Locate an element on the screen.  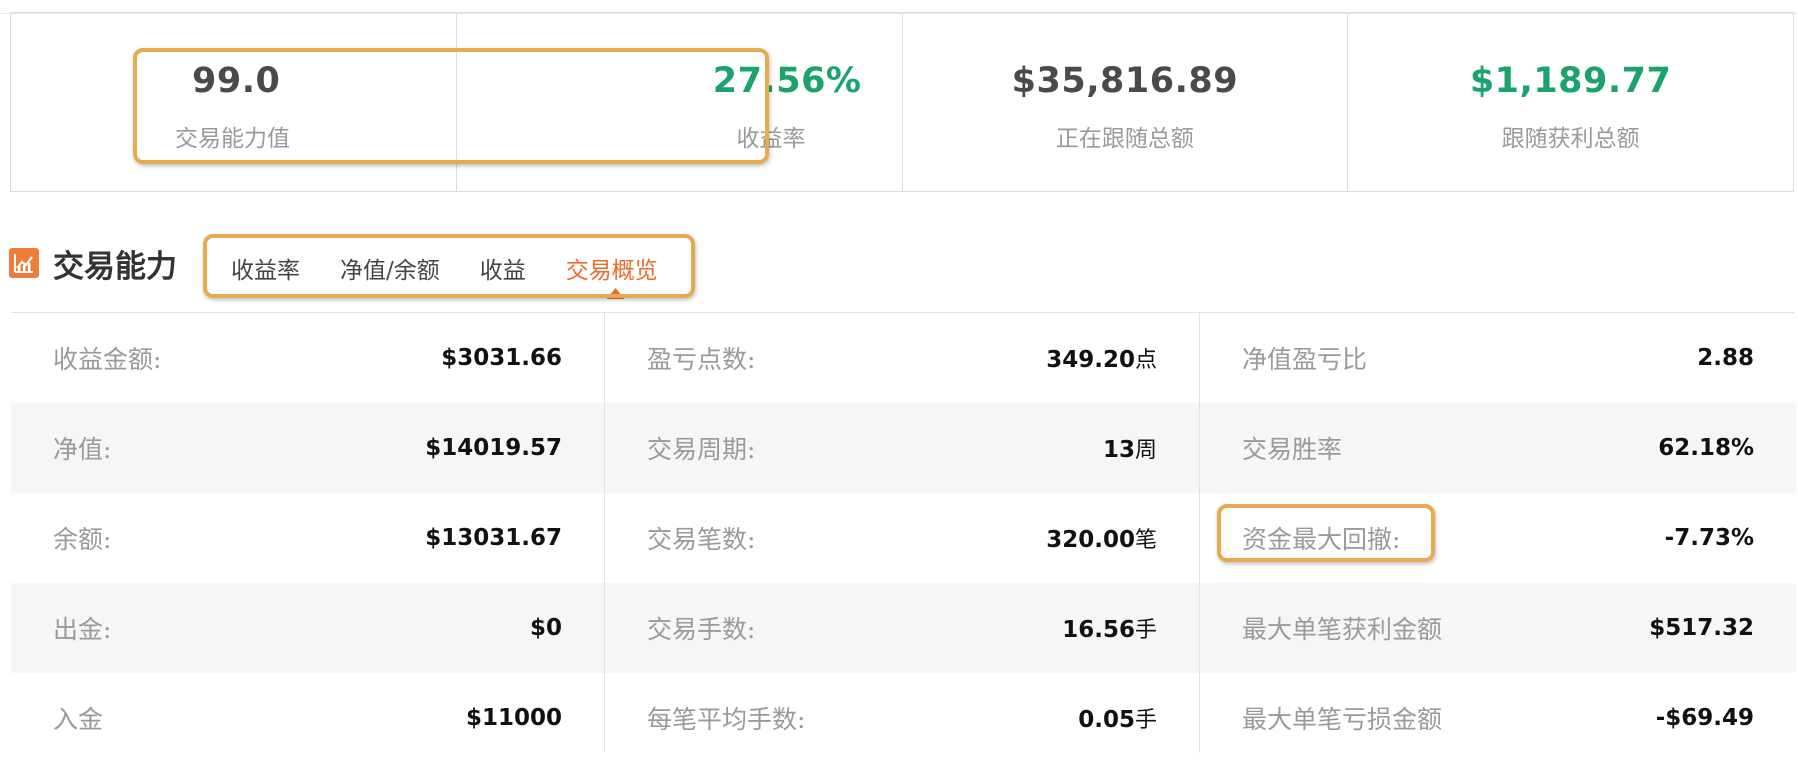
row-value: -$69.49 is located at coordinates (1704, 718).